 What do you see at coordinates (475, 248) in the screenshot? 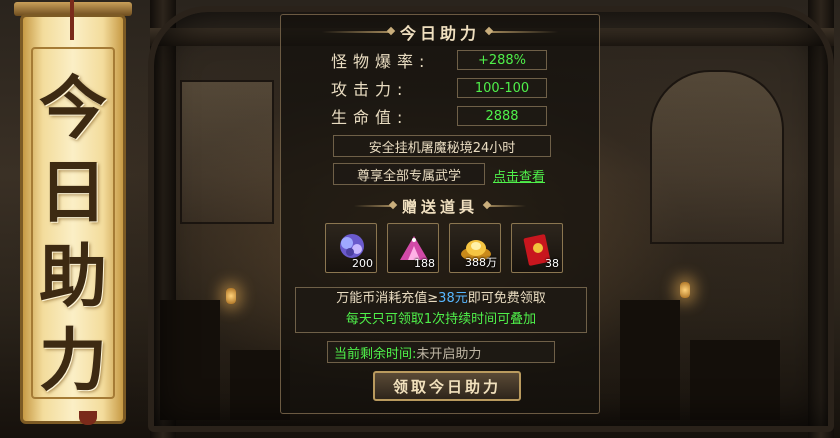
I see `gift-item: 388万` at bounding box center [475, 248].